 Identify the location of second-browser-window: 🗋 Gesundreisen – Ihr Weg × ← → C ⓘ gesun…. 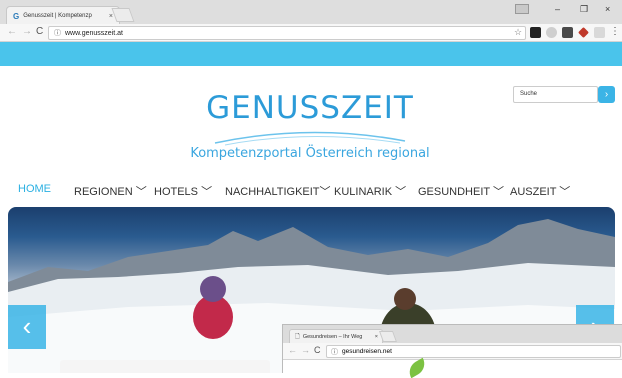
(452, 351).